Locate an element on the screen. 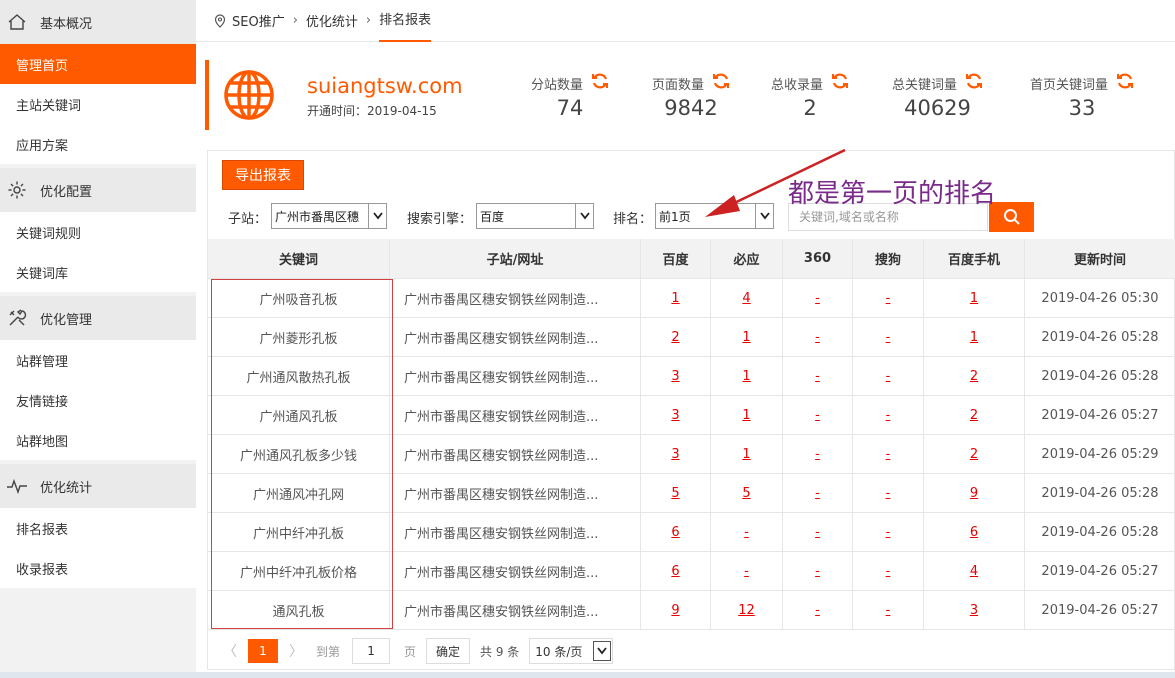 The height and width of the screenshot is (678, 1175). goto-page-input: 1 is located at coordinates (371, 651).